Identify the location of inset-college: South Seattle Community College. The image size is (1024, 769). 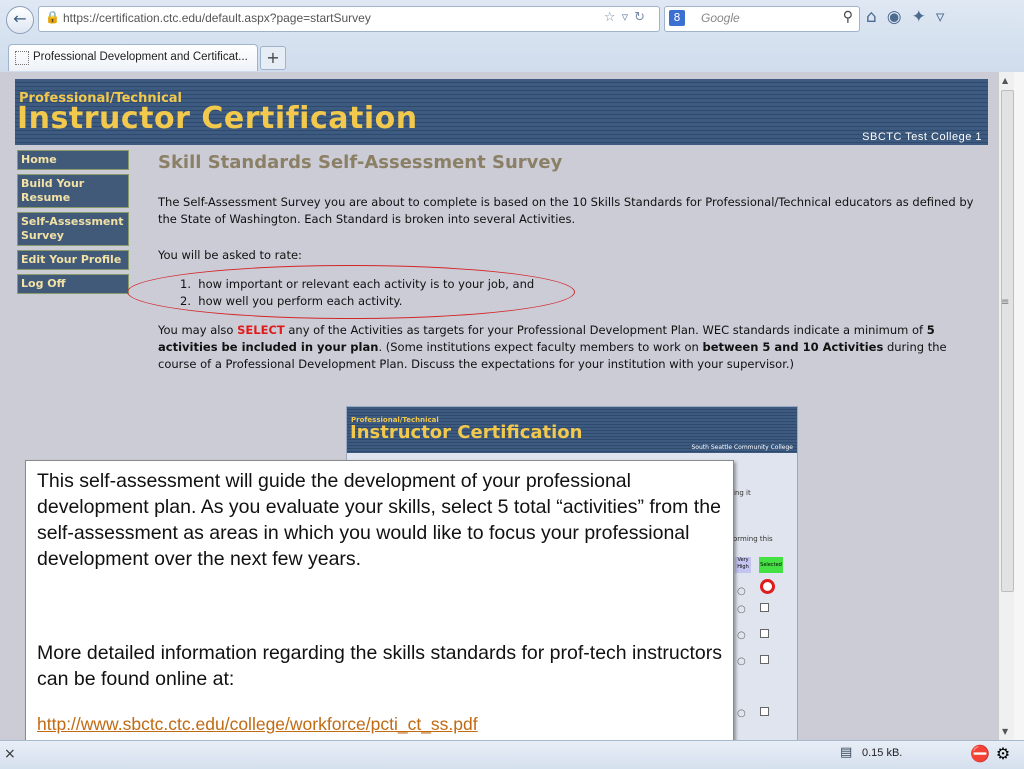
(742, 447).